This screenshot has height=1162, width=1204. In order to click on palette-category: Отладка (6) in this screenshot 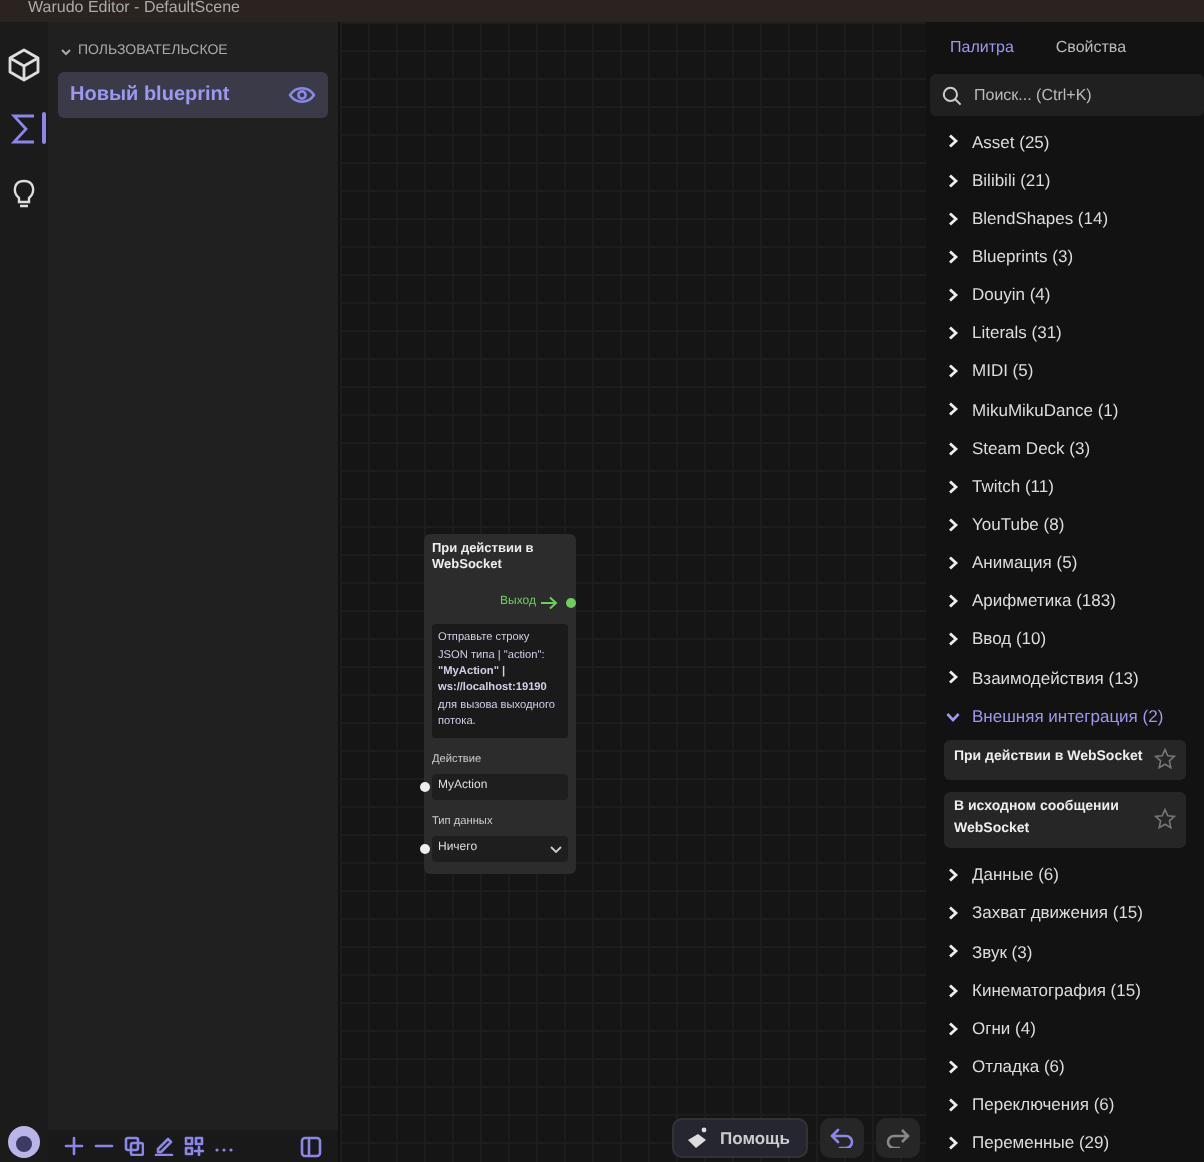, I will do `click(1065, 1066)`.